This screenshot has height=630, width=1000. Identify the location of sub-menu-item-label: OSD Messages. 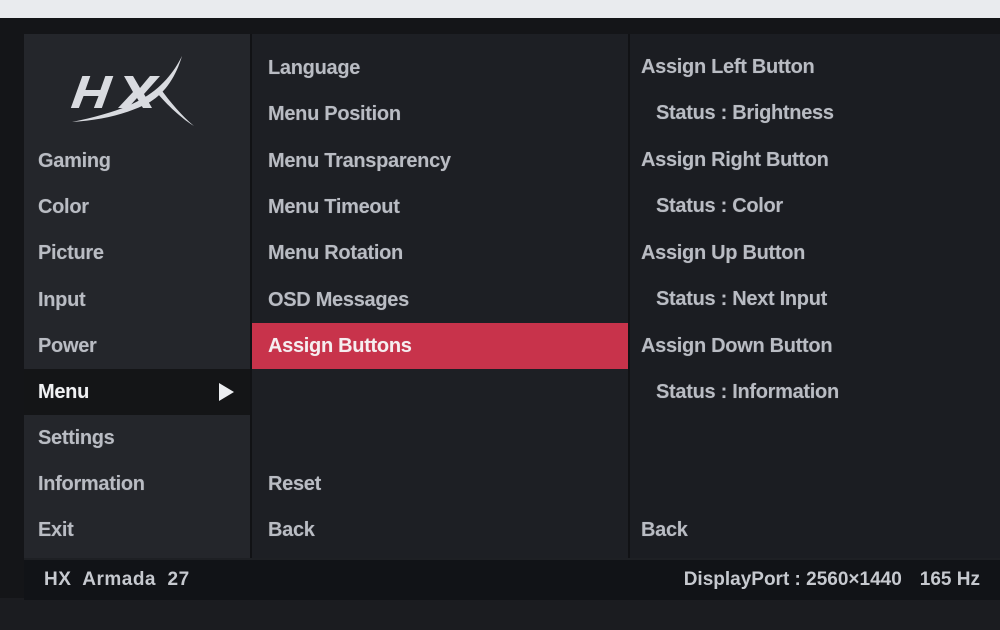
(338, 299).